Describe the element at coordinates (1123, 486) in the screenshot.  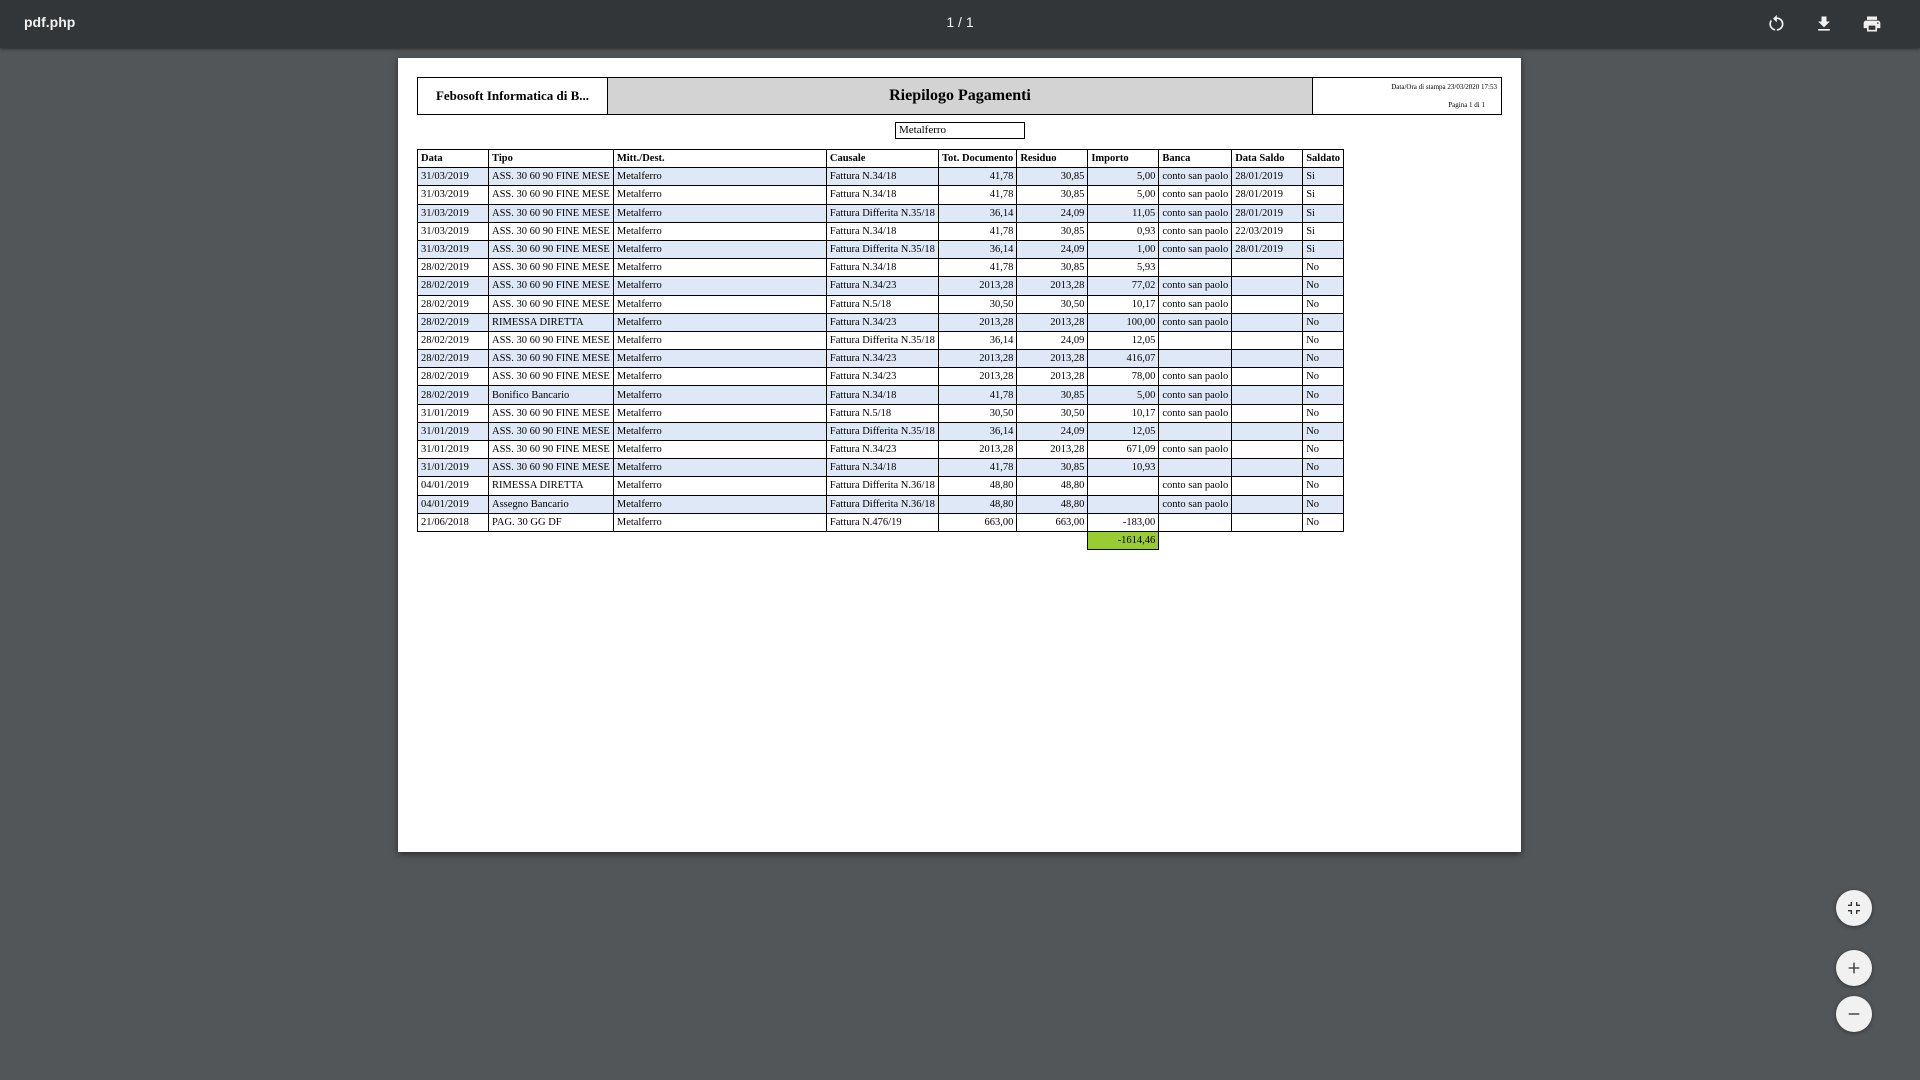
I see `cell-amount` at that location.